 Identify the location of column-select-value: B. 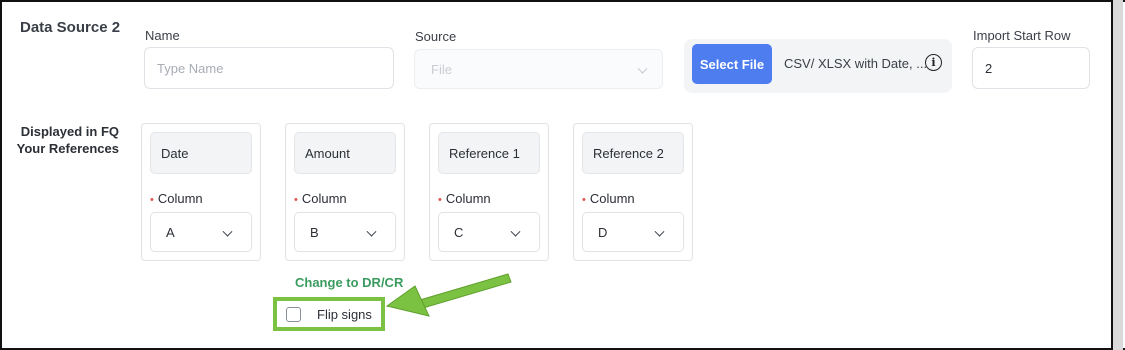
(314, 232).